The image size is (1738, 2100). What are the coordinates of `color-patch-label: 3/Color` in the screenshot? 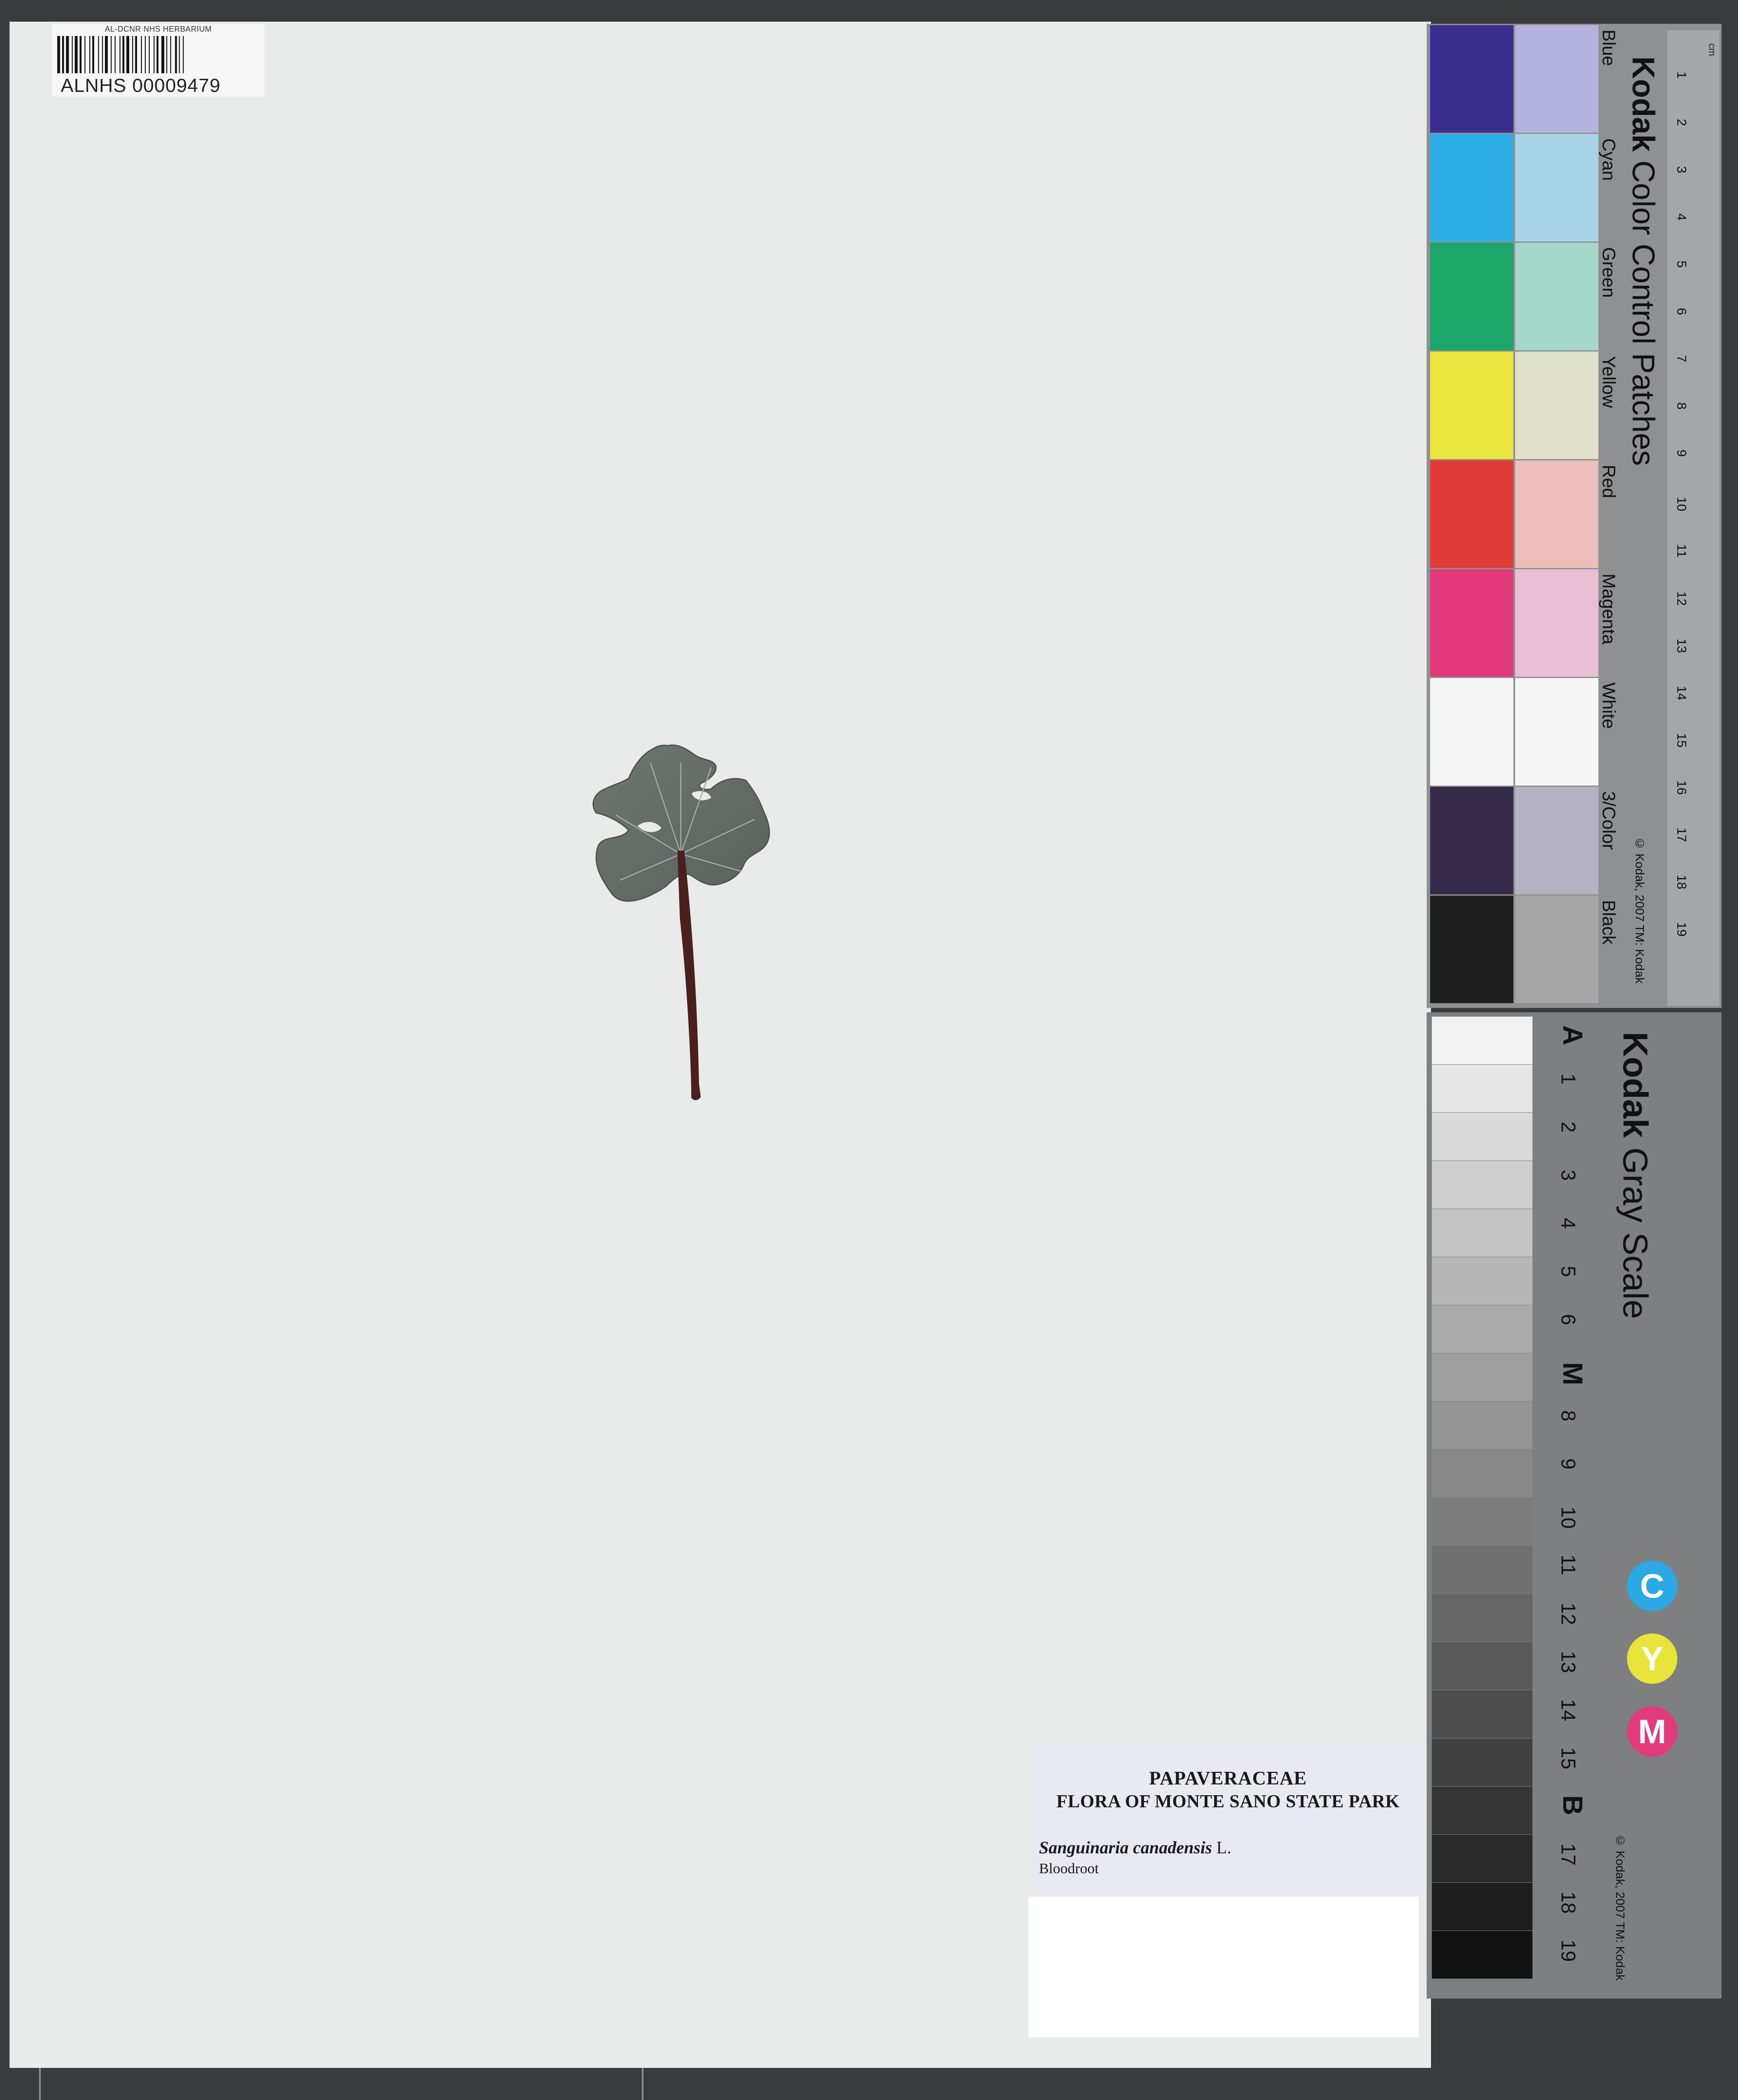 It's located at (1609, 820).